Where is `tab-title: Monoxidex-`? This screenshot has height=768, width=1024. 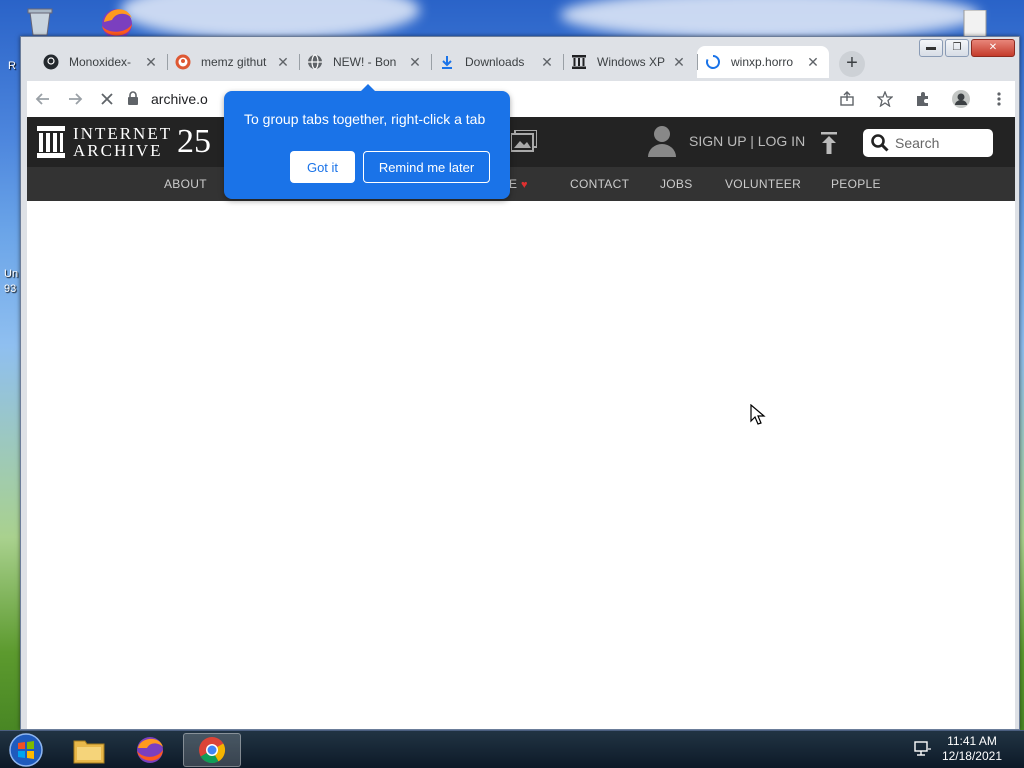 tab-title: Monoxidex- is located at coordinates (100, 62).